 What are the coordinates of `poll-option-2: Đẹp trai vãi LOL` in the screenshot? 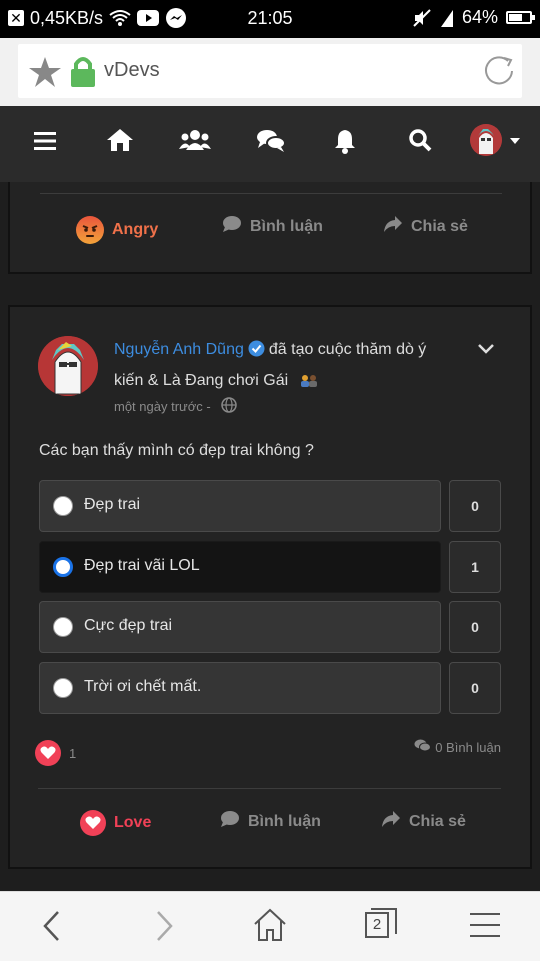 It's located at (240, 567).